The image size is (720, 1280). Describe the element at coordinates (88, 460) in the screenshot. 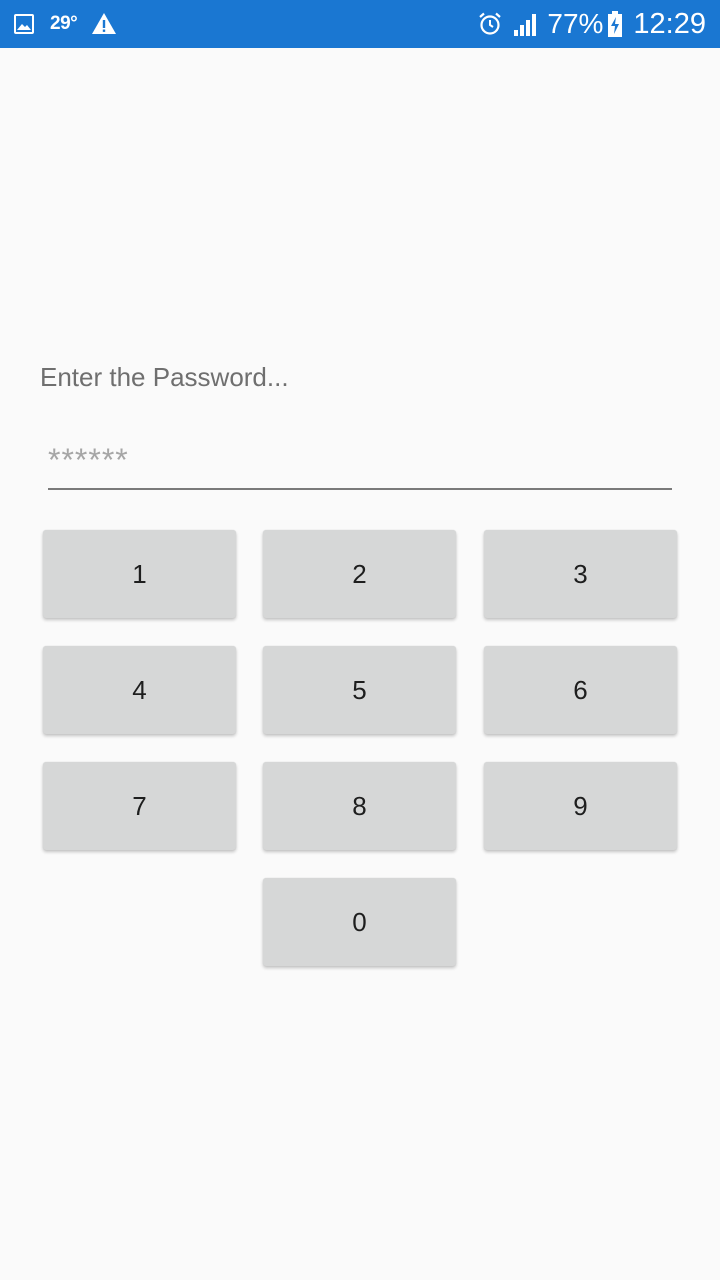

I see `password-placeholder: ******` at that location.